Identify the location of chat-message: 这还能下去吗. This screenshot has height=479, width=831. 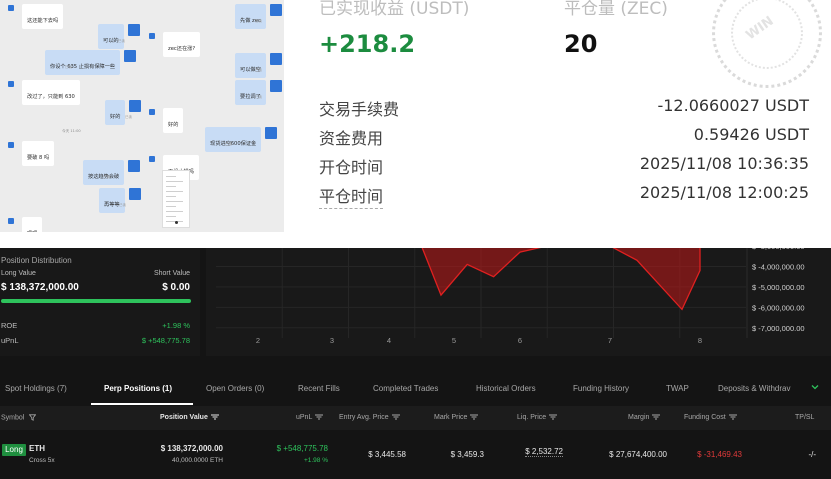
(43, 16).